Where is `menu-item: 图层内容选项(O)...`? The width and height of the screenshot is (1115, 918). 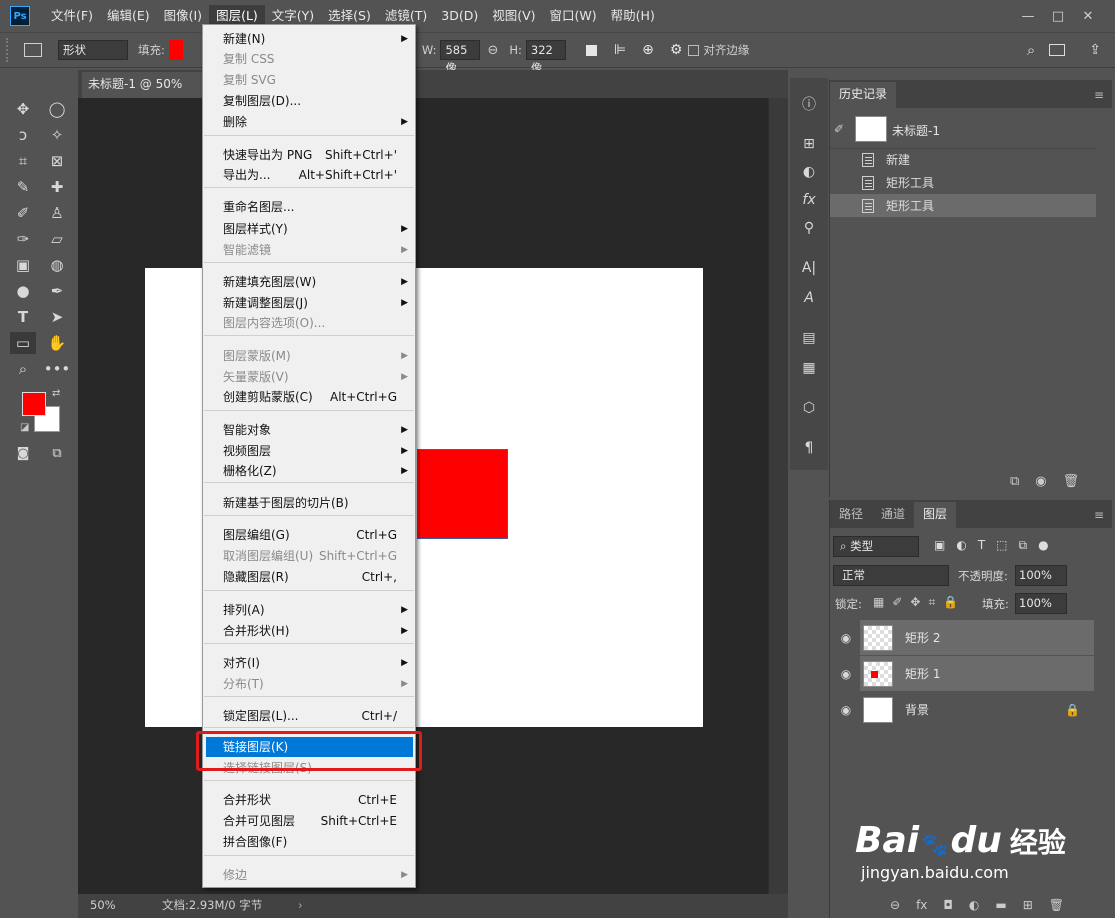 menu-item: 图层内容选项(O)... is located at coordinates (309, 323).